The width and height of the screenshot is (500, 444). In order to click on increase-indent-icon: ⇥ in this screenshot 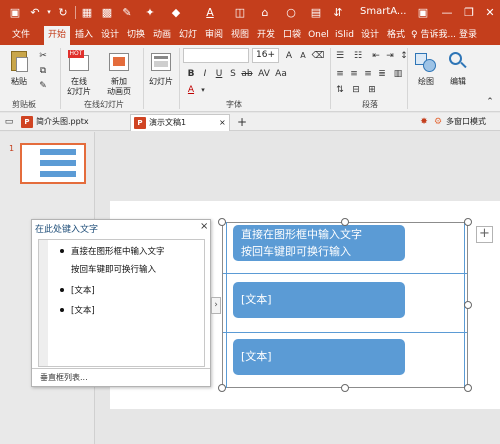, I will do `click(390, 55)`.